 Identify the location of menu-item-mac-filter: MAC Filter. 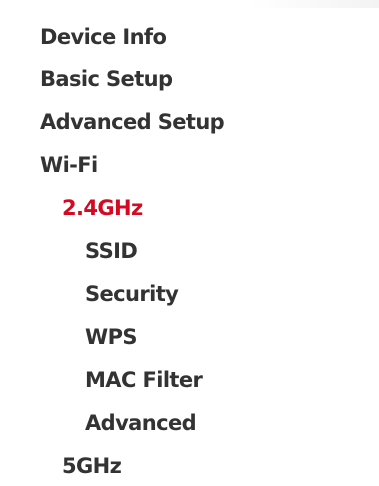
(144, 380).